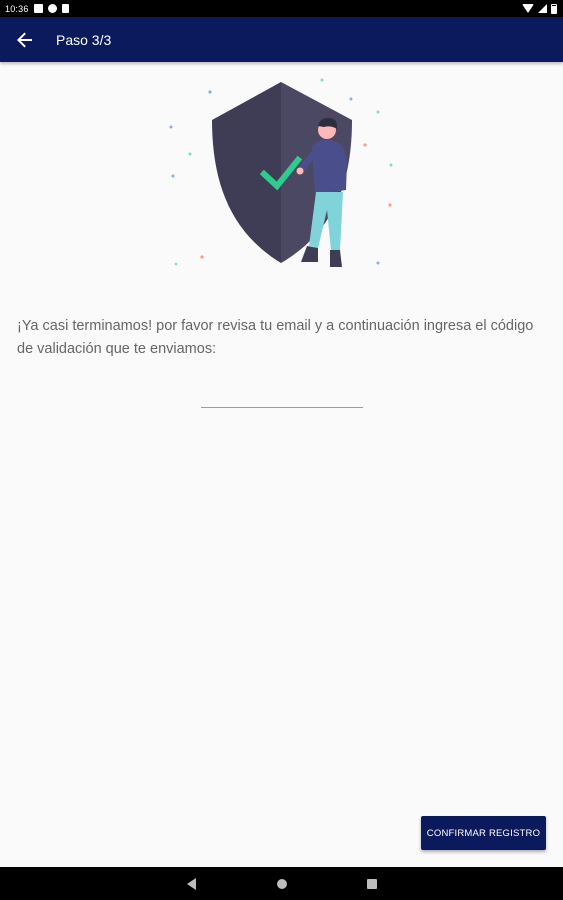 This screenshot has height=900, width=563. I want to click on arrow-back-icon, so click(24, 39).